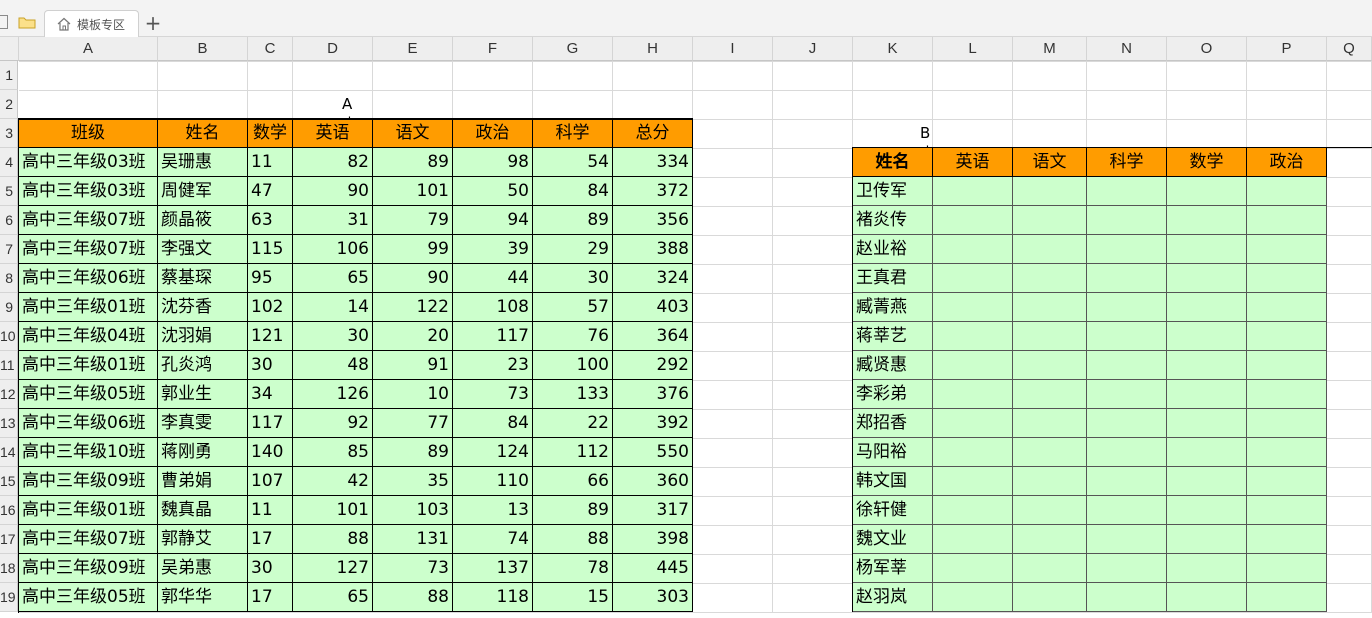  Describe the element at coordinates (493, 394) in the screenshot. I see `table-a-cell: 73` at that location.